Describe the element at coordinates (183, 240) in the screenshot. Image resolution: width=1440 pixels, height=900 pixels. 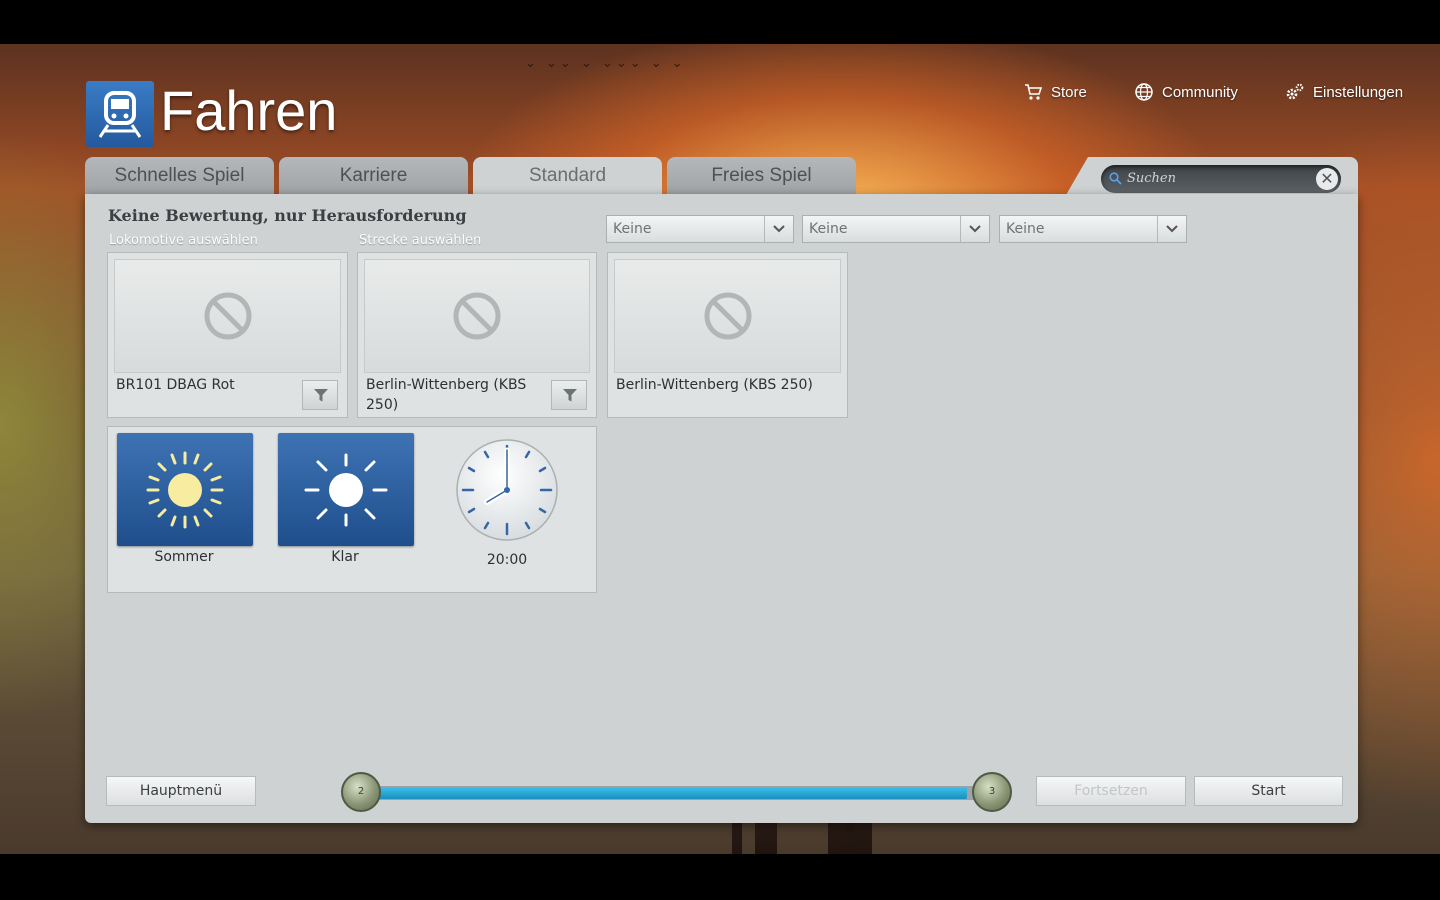
I see `loco-section-label: Lokomotive auswählen` at that location.